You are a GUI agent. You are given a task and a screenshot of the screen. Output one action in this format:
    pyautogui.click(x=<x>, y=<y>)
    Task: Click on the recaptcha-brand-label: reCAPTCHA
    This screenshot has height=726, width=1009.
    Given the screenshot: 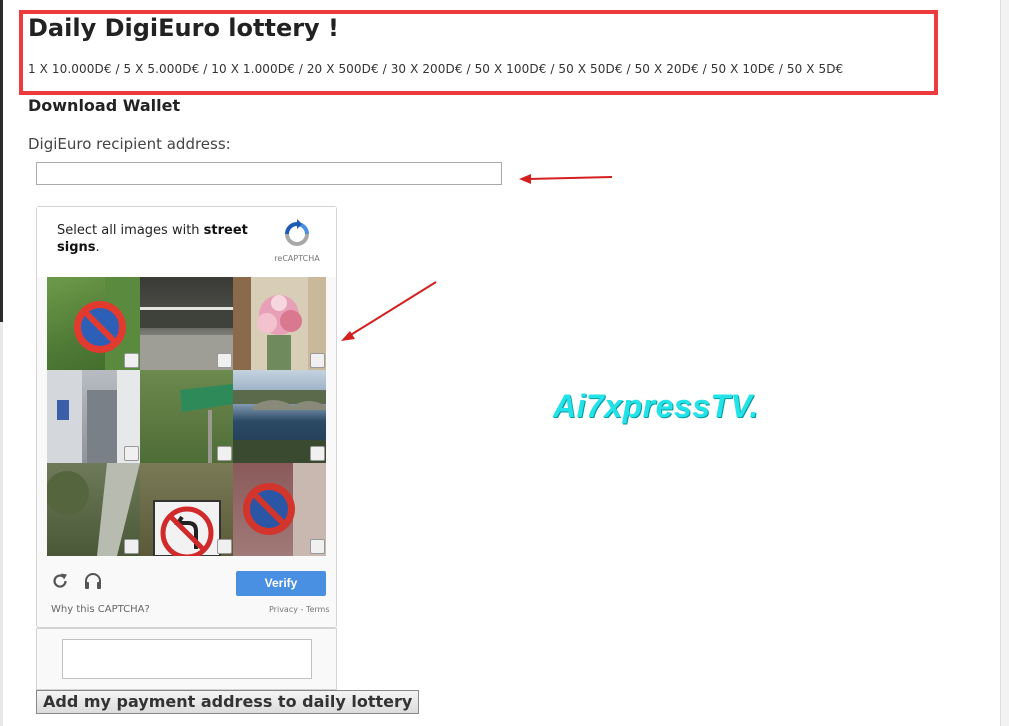 What is the action you would take?
    pyautogui.click(x=297, y=258)
    